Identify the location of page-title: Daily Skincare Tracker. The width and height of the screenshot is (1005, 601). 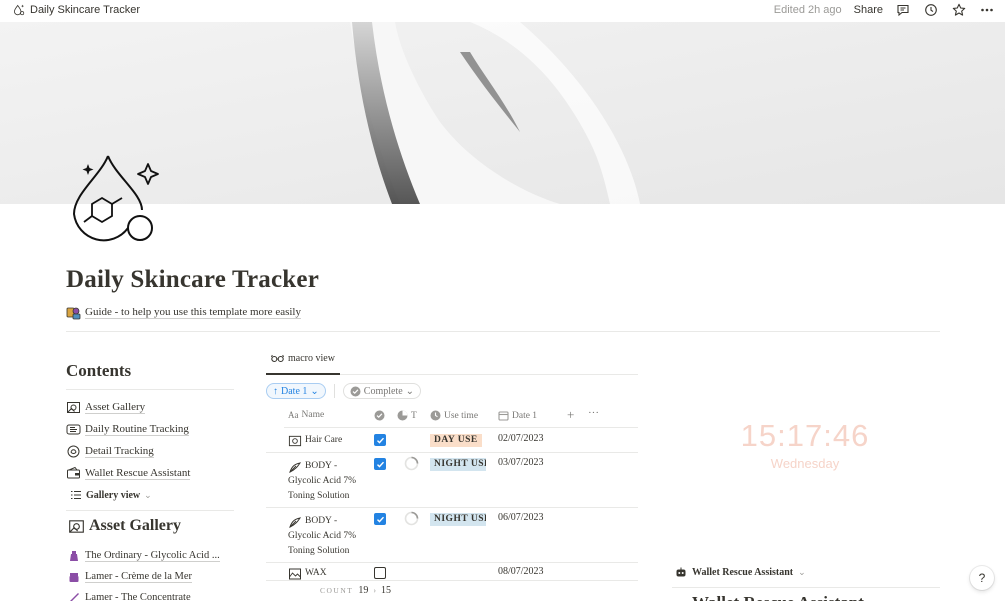
(192, 279).